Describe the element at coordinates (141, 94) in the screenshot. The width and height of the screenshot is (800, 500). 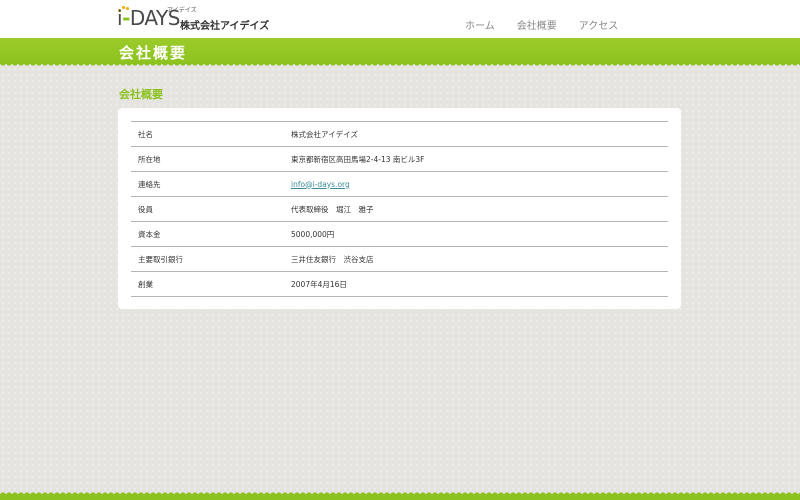
I see `section-heading: 会社概要` at that location.